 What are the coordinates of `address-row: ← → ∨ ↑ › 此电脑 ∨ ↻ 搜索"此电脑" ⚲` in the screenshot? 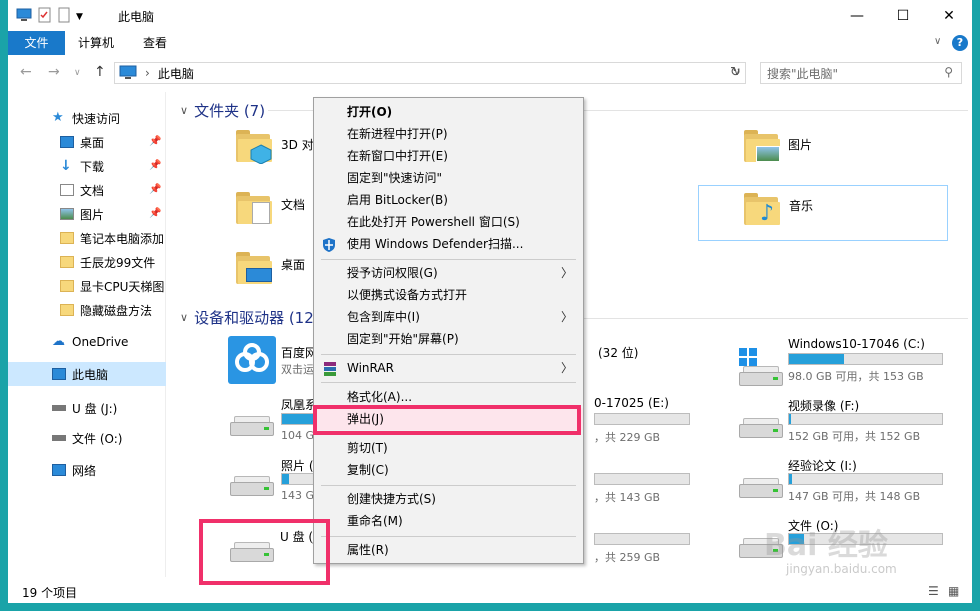 It's located at (490, 73).